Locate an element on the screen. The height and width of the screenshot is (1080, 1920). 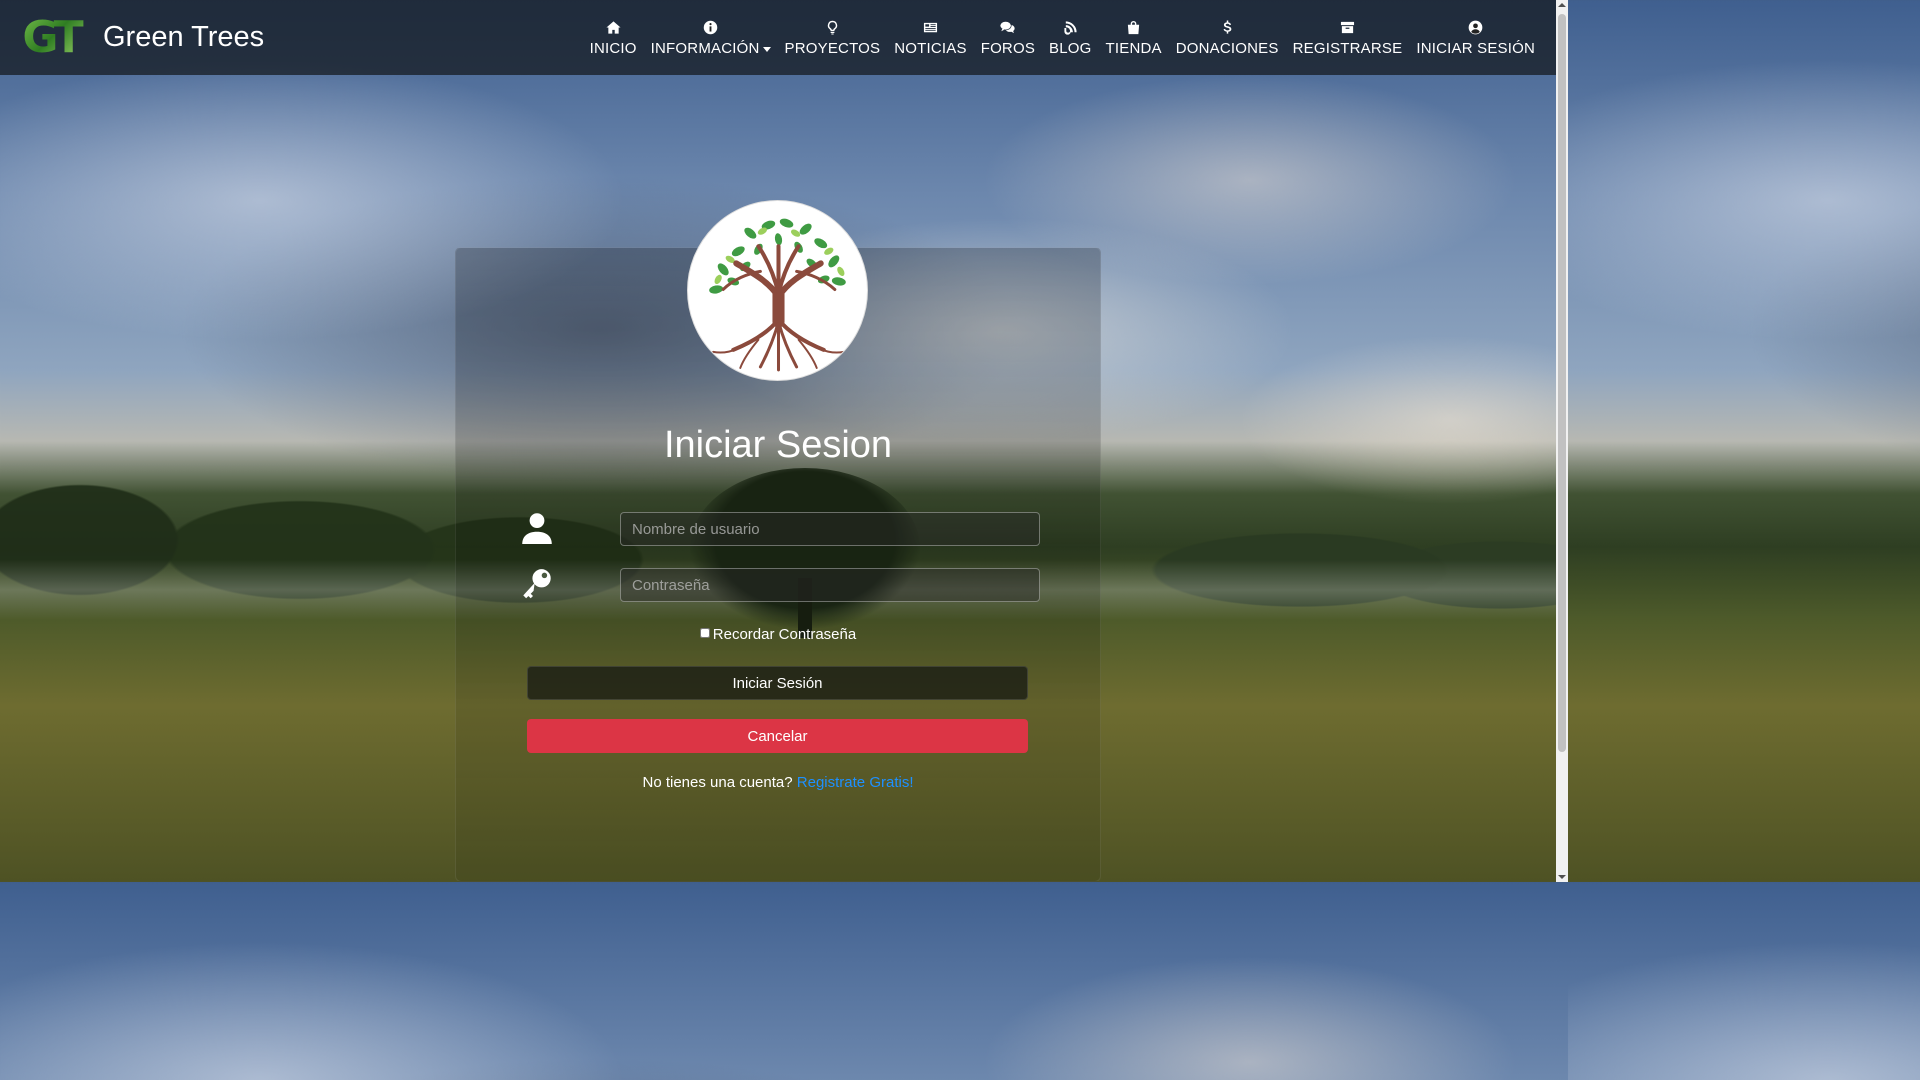
nav-label-text: INFORMACIÓN is located at coordinates (705, 48).